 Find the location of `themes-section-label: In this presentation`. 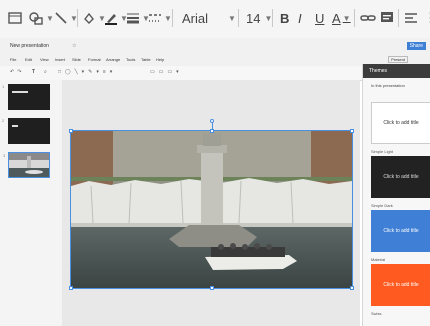

themes-section-label: In this presentation is located at coordinates (388, 85).